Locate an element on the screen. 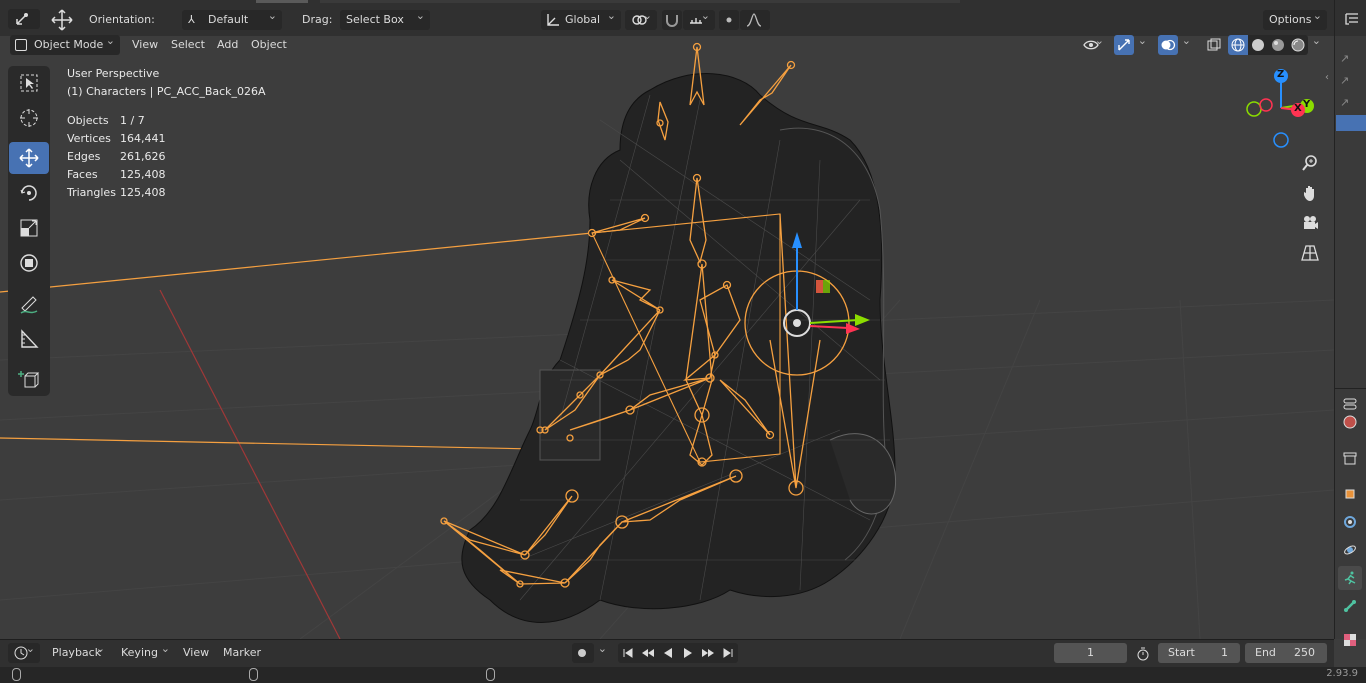  current-frame-field: 1 is located at coordinates (1090, 653).